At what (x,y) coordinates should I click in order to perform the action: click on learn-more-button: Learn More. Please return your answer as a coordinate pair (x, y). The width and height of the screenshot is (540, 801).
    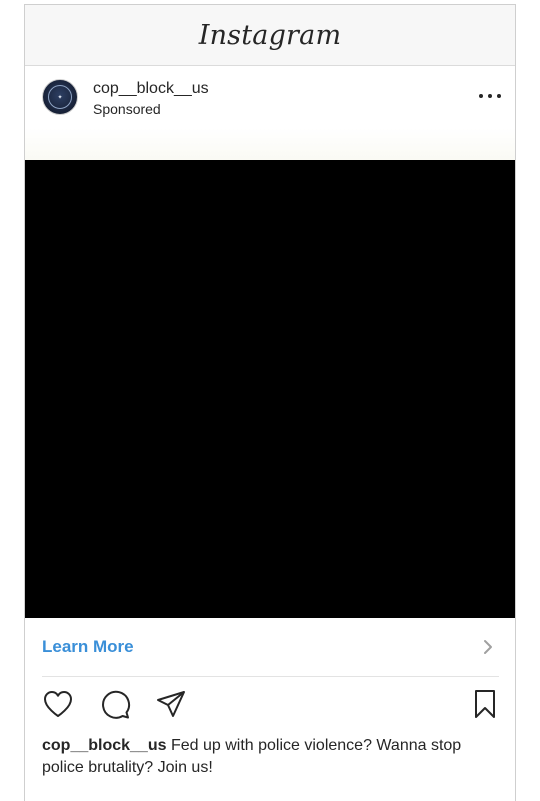
    Looking at the image, I should click on (270, 647).